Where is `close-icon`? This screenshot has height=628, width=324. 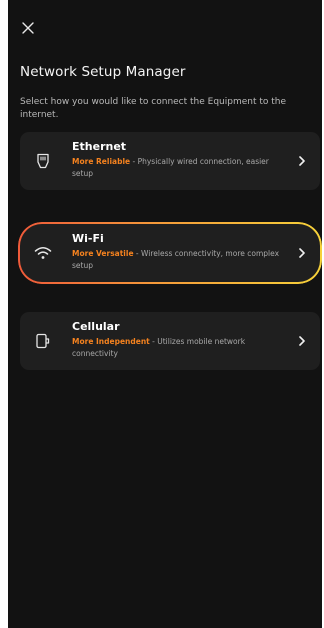
close-icon is located at coordinates (28, 28).